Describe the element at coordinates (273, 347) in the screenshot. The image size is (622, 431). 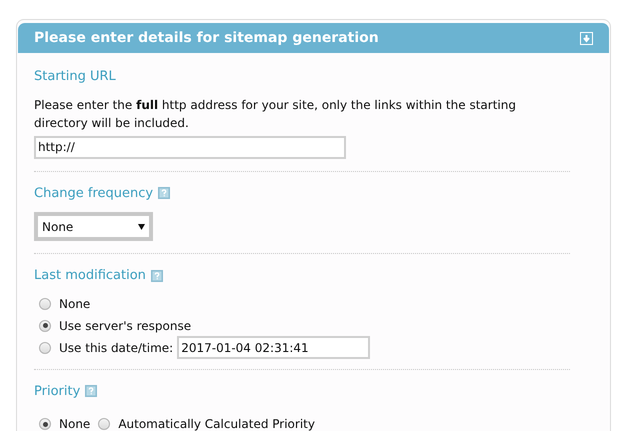
I see `date-time-field: 2017-01-04 02:31:41` at that location.